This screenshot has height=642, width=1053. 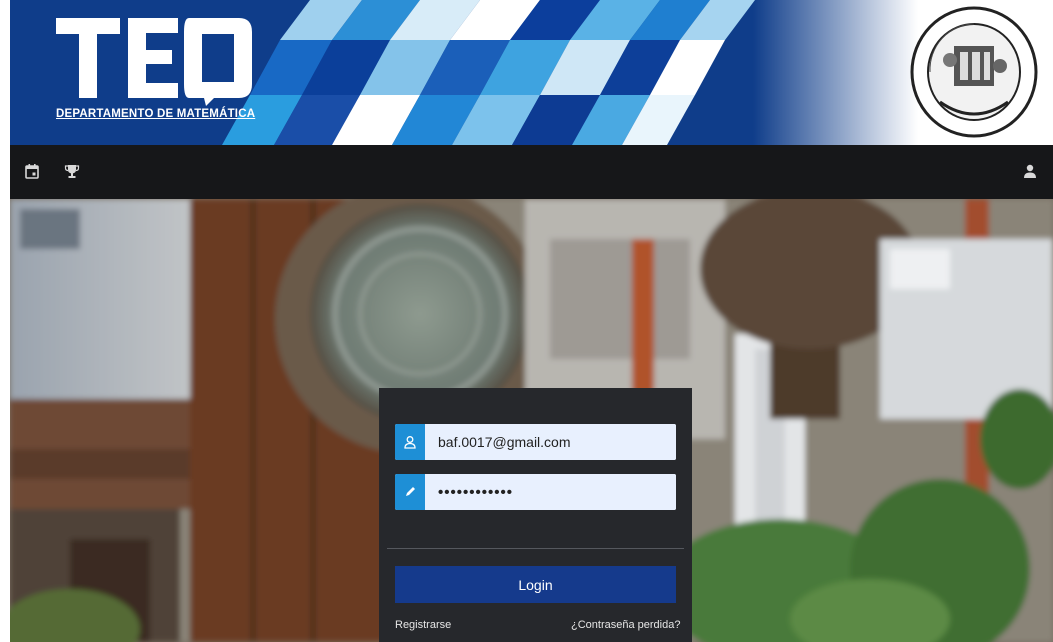 I want to click on password-input, so click(x=550, y=492).